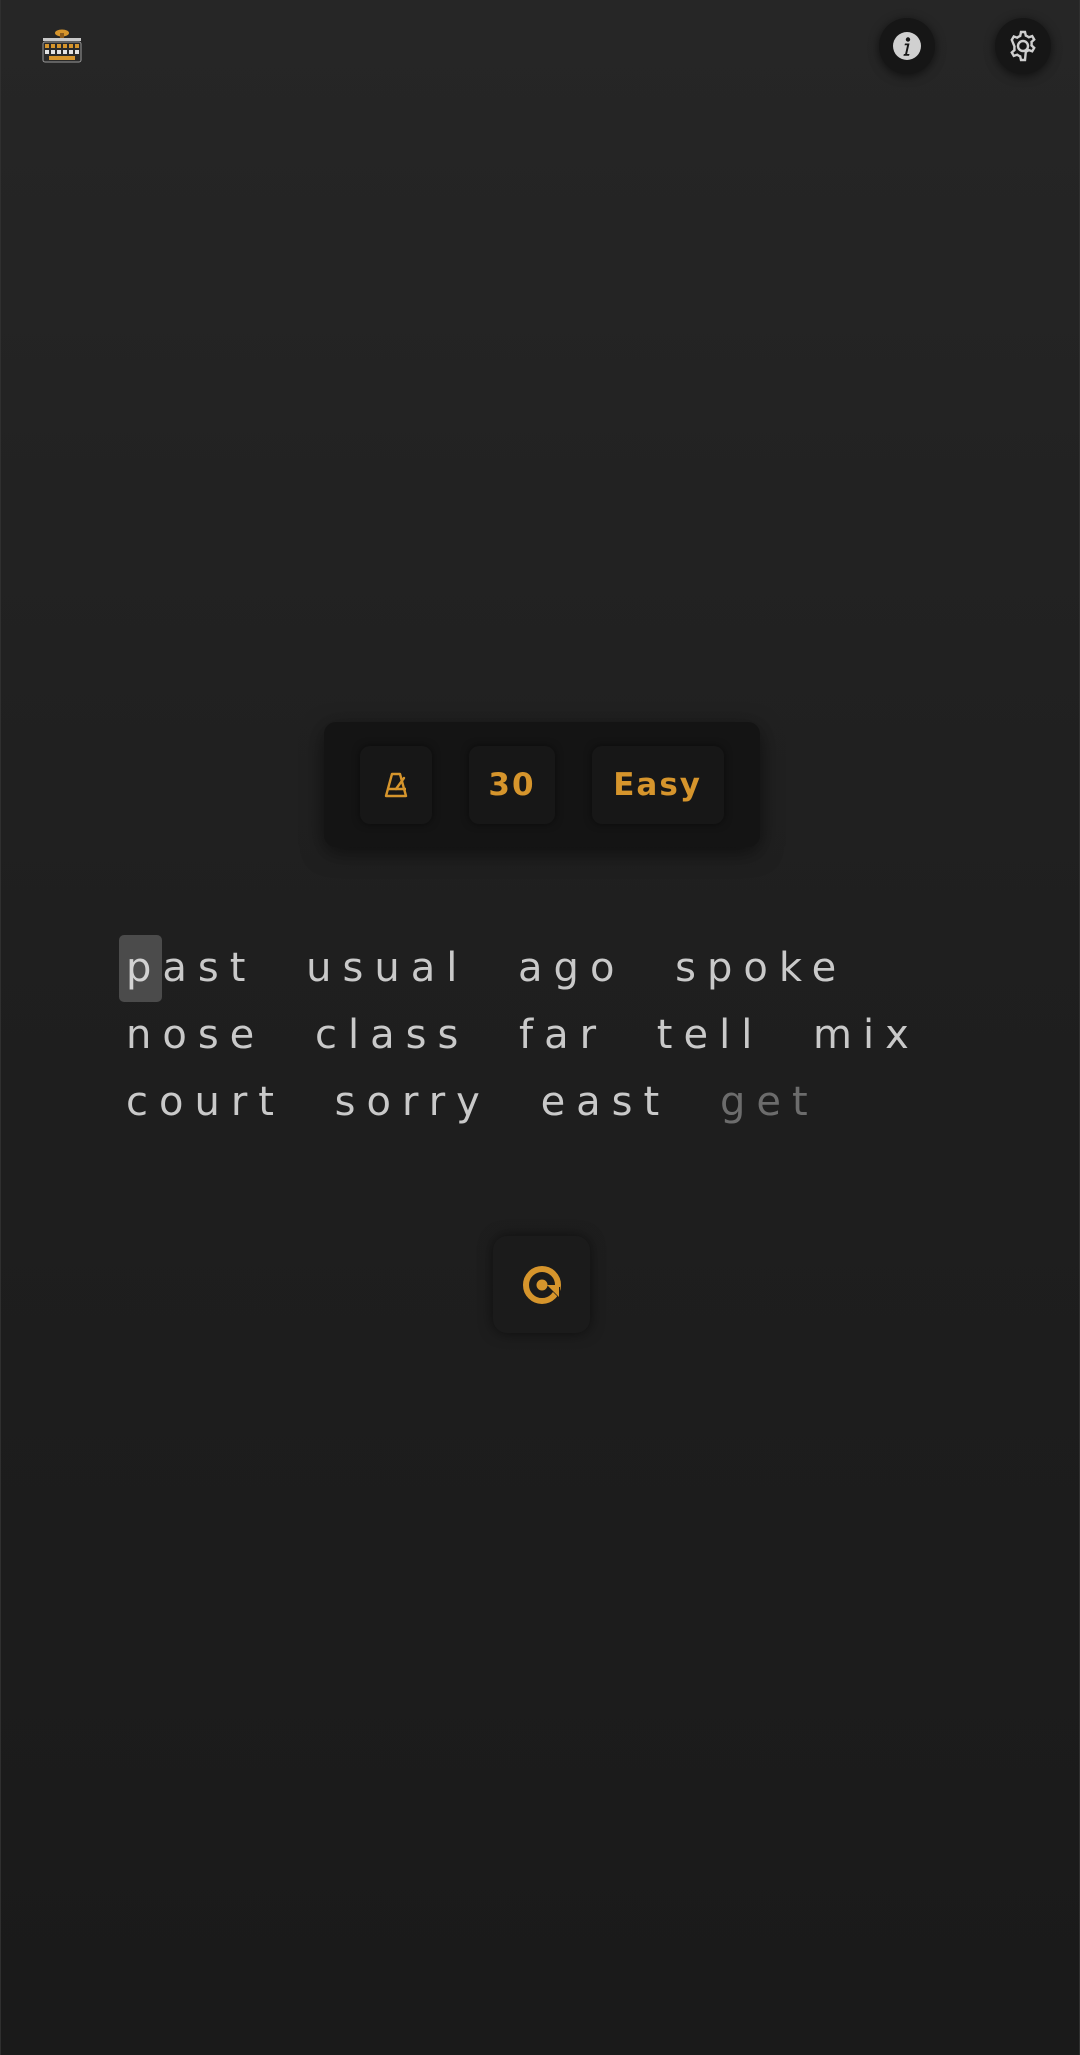 The width and height of the screenshot is (1080, 2055). What do you see at coordinates (205, 1102) in the screenshot?
I see `word: court` at bounding box center [205, 1102].